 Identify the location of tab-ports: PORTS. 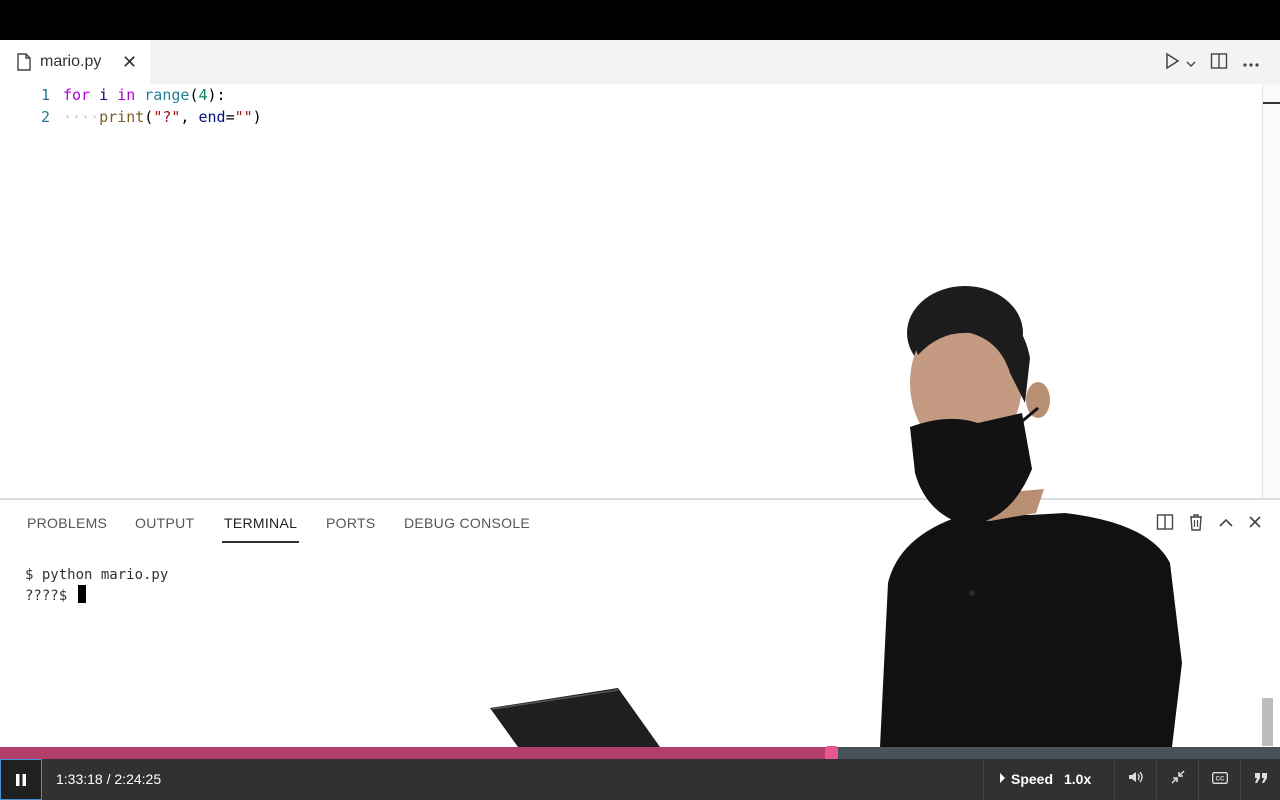
(350, 523).